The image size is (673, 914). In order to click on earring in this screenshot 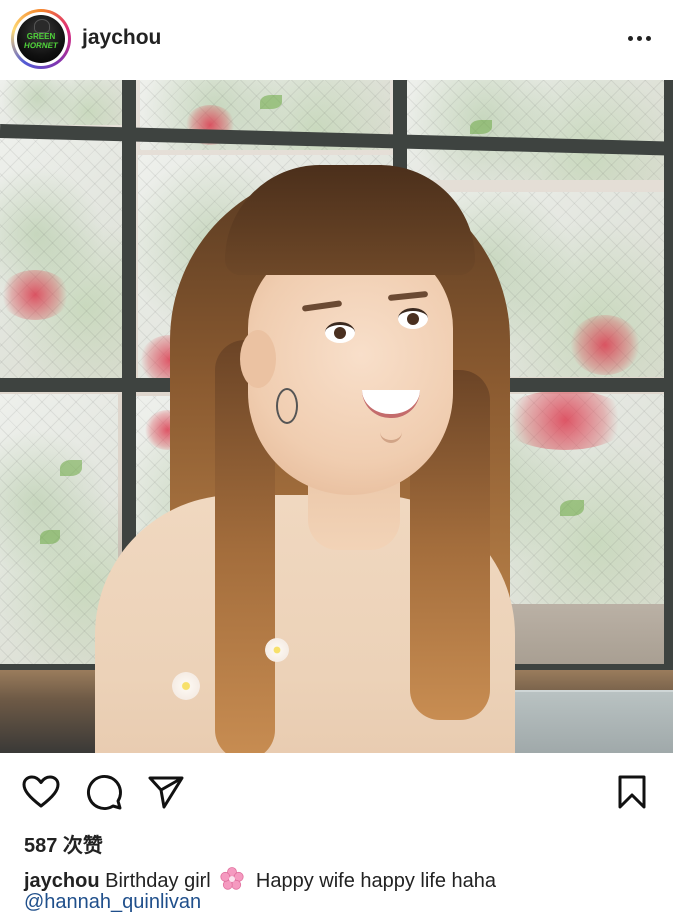, I will do `click(287, 406)`.